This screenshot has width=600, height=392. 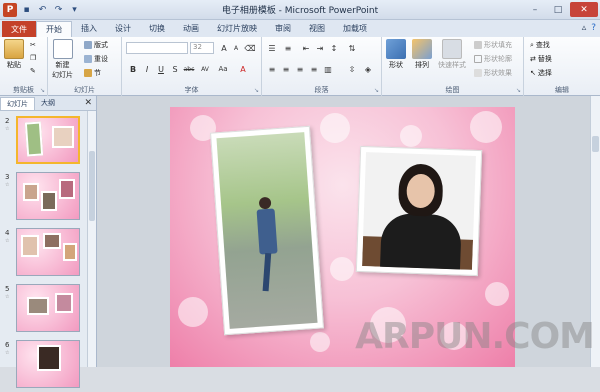 I want to click on shrink-font-icon: A, so click(x=236, y=48).